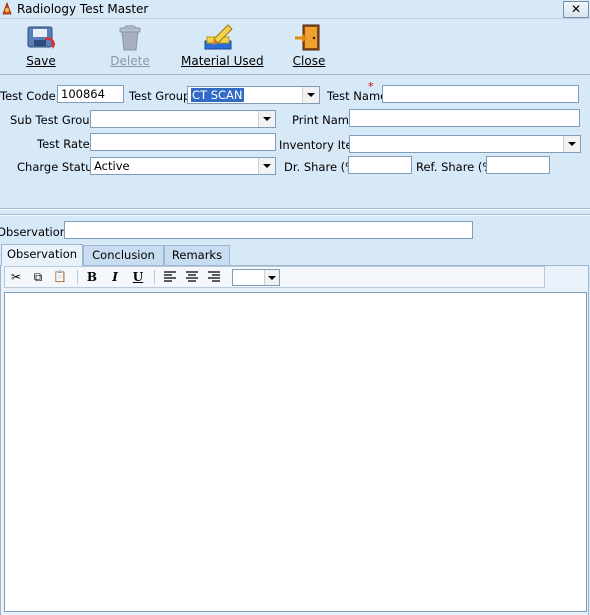 Image resolution: width=590 pixels, height=615 pixels. I want to click on dr-share-field, so click(380, 165).